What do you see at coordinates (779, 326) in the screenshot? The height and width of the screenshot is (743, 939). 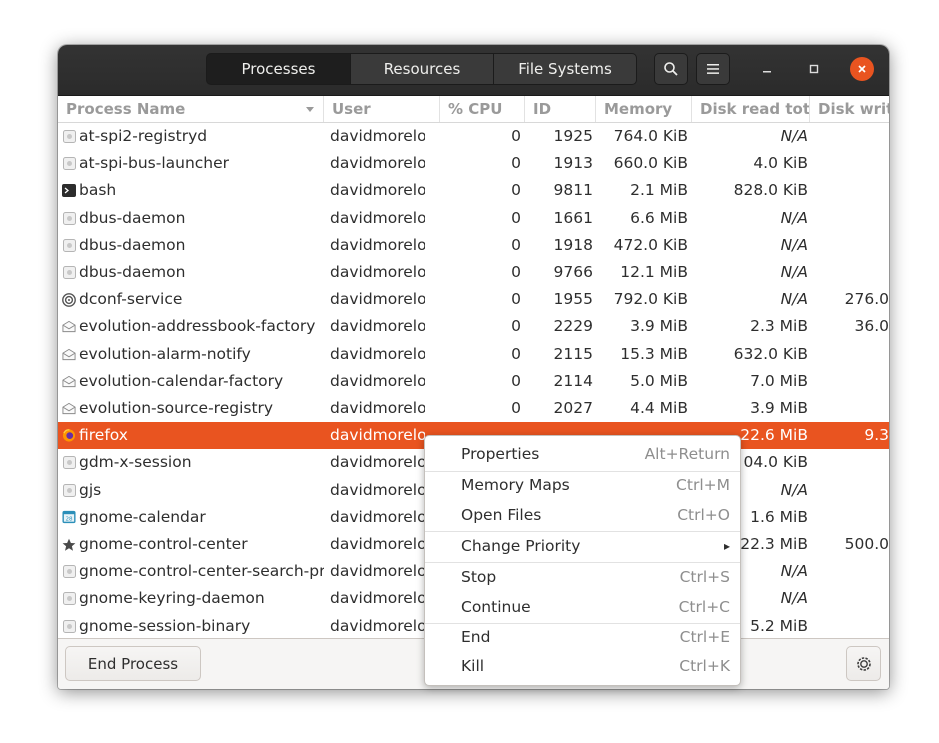 I see `cell-disk-read: 2.3 MiB` at bounding box center [779, 326].